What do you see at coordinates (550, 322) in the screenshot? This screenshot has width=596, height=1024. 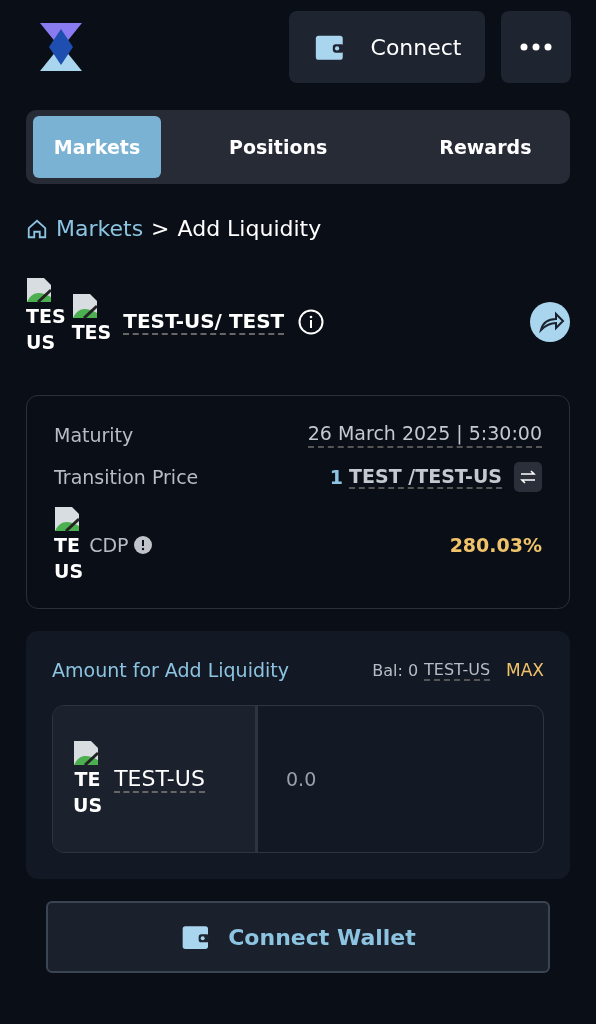 I see `share-icon` at bounding box center [550, 322].